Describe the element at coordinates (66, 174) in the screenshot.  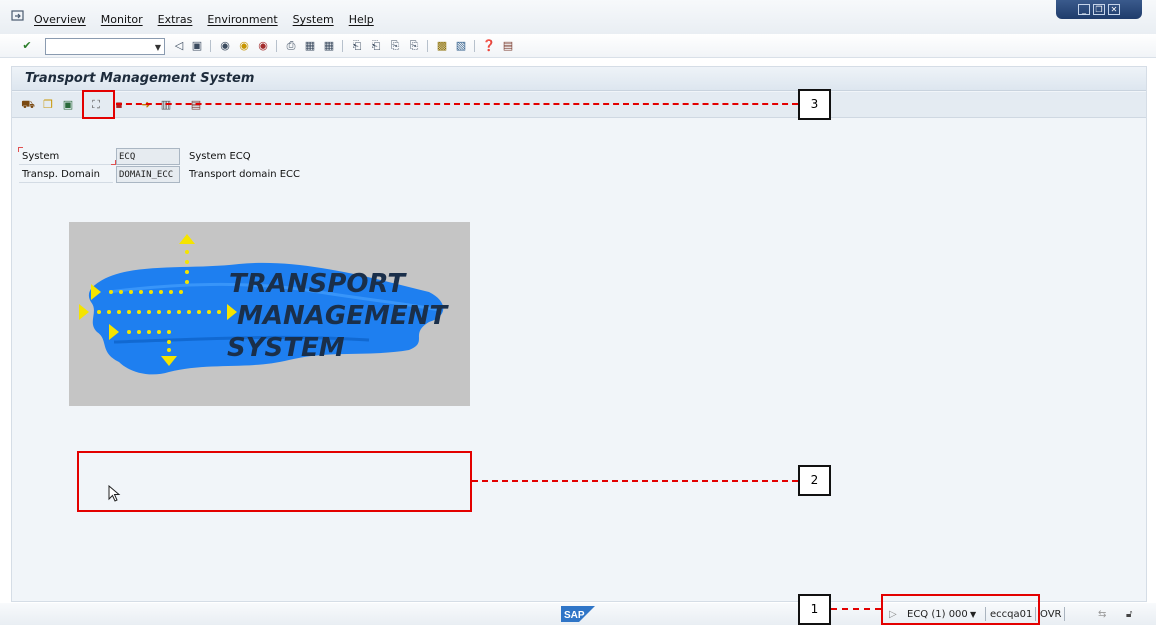
I see `transport-domain-label: Transp. Domain` at that location.